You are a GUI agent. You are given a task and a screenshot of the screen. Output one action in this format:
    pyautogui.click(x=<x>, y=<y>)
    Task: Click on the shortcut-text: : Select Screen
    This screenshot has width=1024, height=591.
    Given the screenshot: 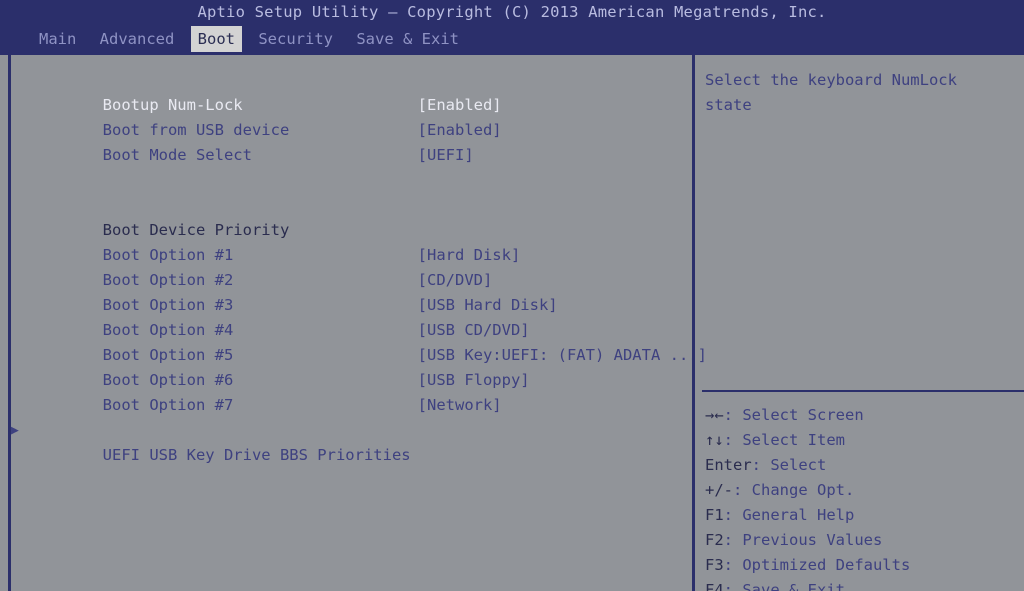 What is the action you would take?
    pyautogui.click(x=793, y=415)
    